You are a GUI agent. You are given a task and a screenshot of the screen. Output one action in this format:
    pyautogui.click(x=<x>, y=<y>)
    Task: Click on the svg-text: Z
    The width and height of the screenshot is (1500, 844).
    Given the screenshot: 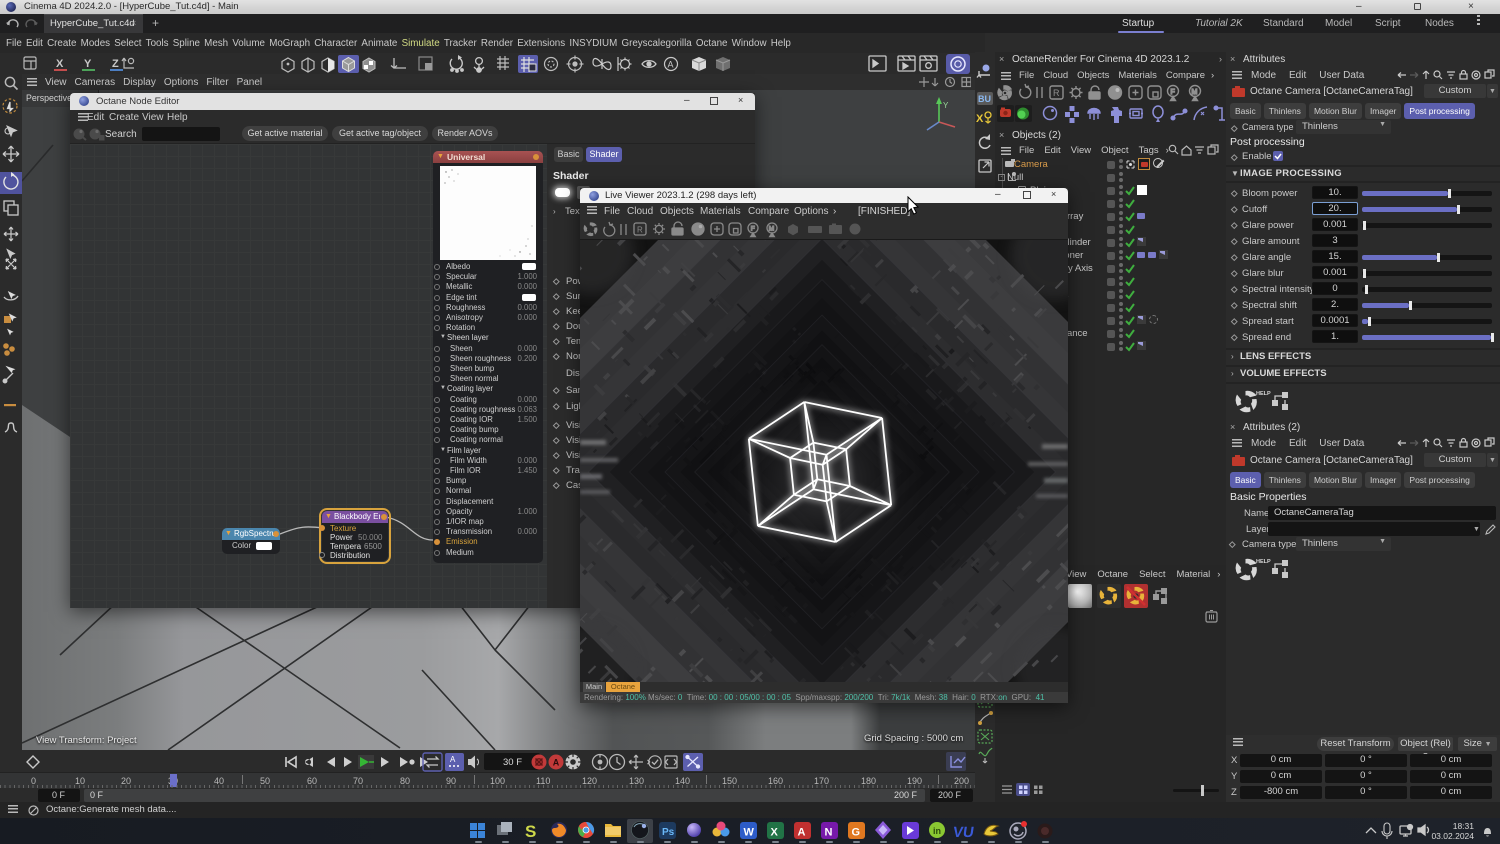 What is the action you would take?
    pyautogui.click(x=115, y=64)
    